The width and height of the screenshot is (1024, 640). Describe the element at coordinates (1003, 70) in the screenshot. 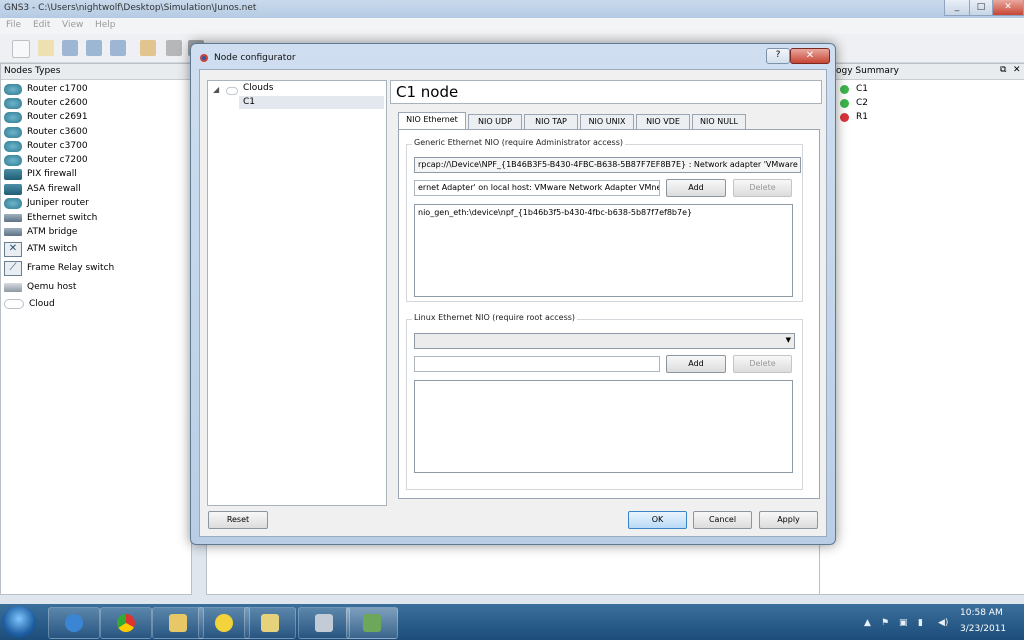

I see `float-icon: ⧉` at that location.